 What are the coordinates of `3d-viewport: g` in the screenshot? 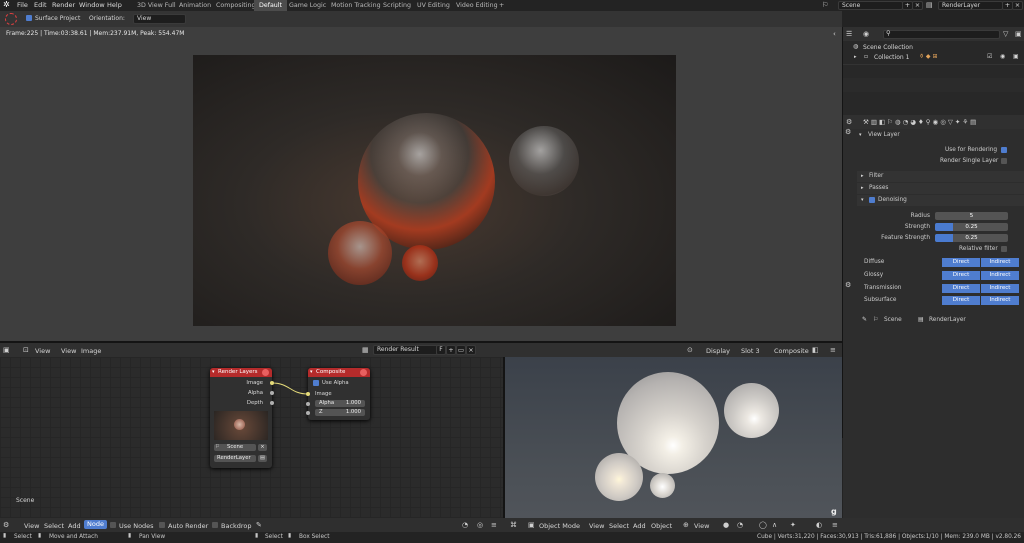 It's located at (673, 437).